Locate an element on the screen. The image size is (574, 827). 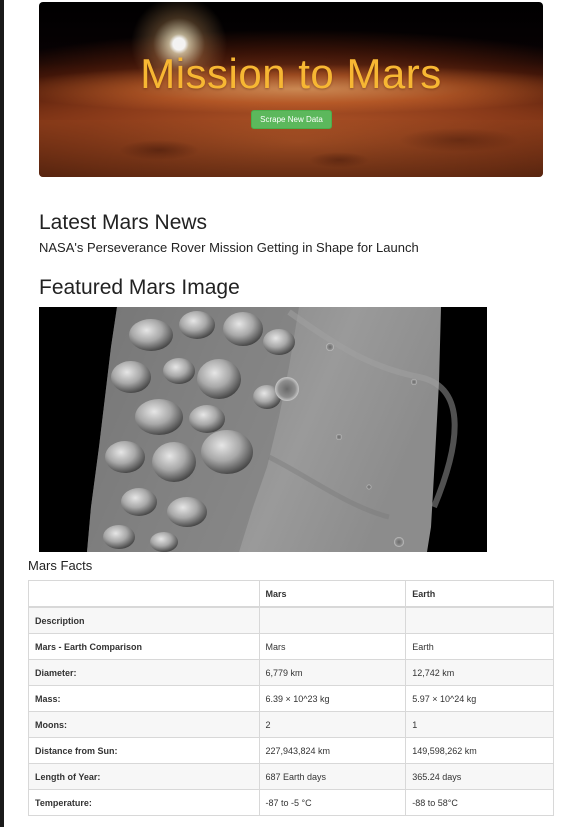
scrape-new-data-button: Scrape New Data is located at coordinates (291, 119).